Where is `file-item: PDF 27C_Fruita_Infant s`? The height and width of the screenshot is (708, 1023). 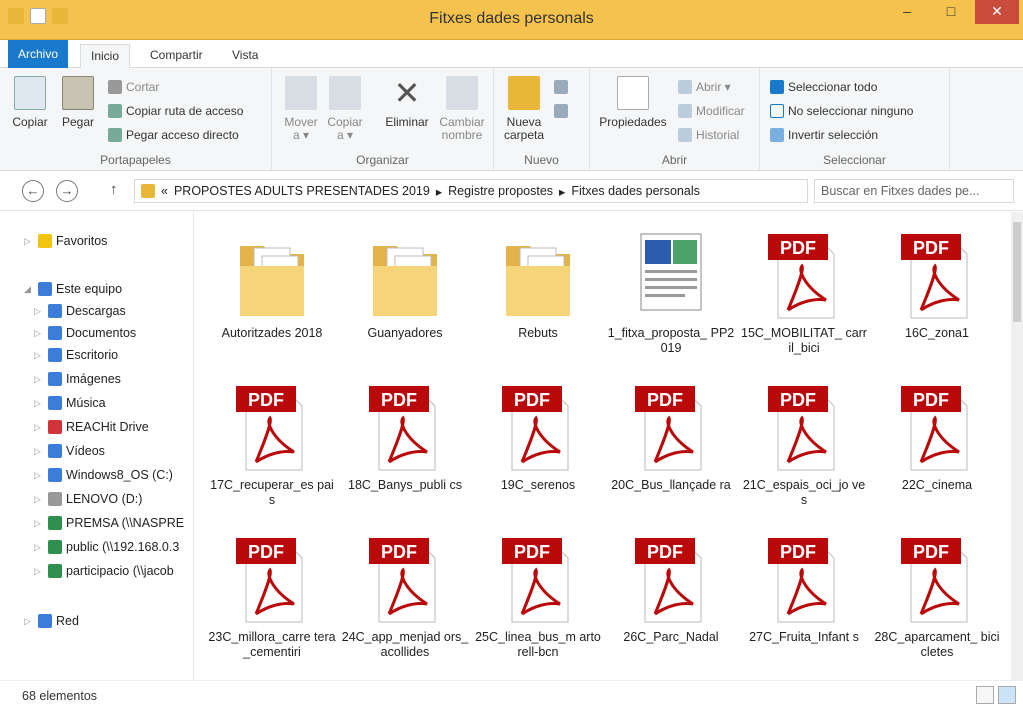 file-item: PDF 27C_Fruita_Infant s is located at coordinates (804, 597).